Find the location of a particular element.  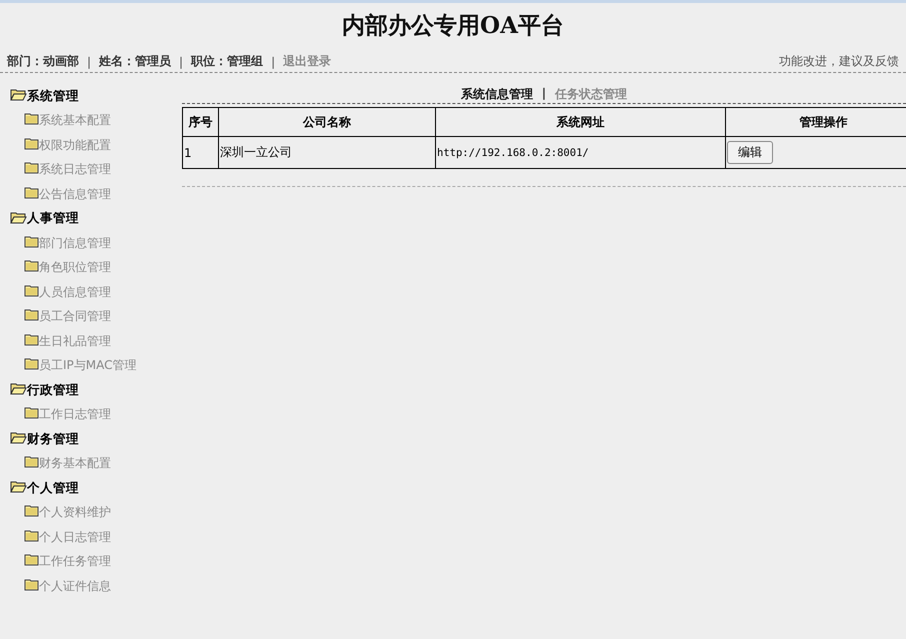

sidebar-item: 员工IP与MAC管理 is located at coordinates (96, 366).